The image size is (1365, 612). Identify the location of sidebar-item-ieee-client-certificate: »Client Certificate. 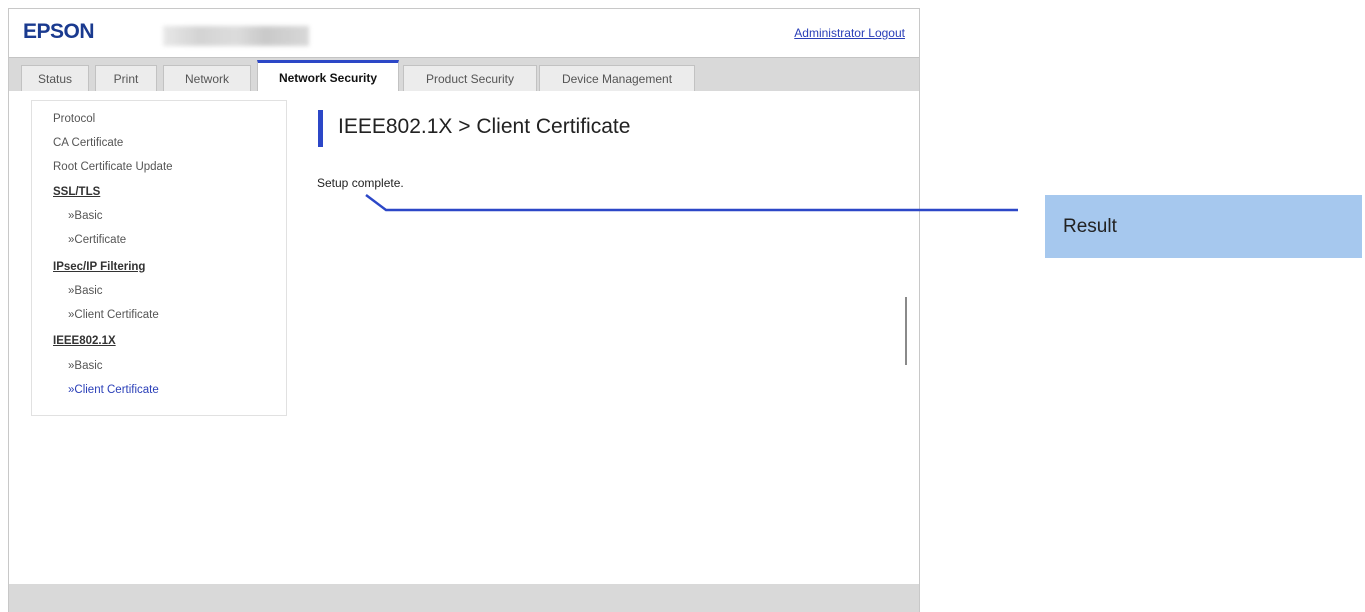
(113, 390).